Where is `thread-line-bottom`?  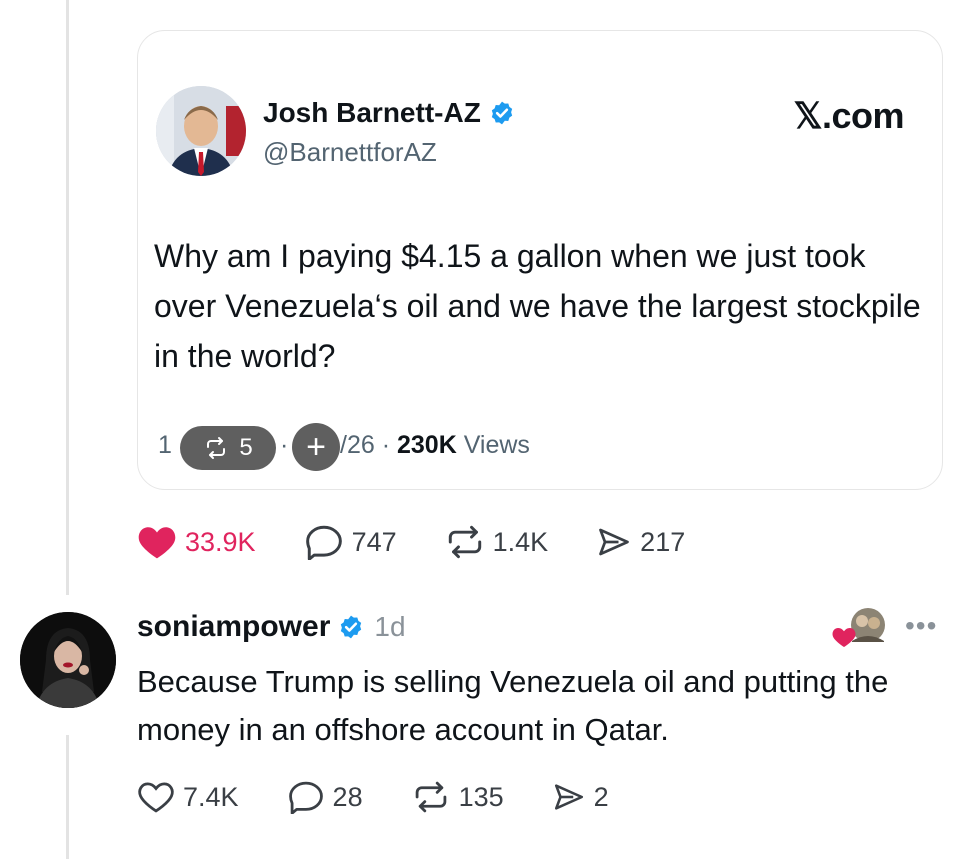 thread-line-bottom is located at coordinates (67, 797).